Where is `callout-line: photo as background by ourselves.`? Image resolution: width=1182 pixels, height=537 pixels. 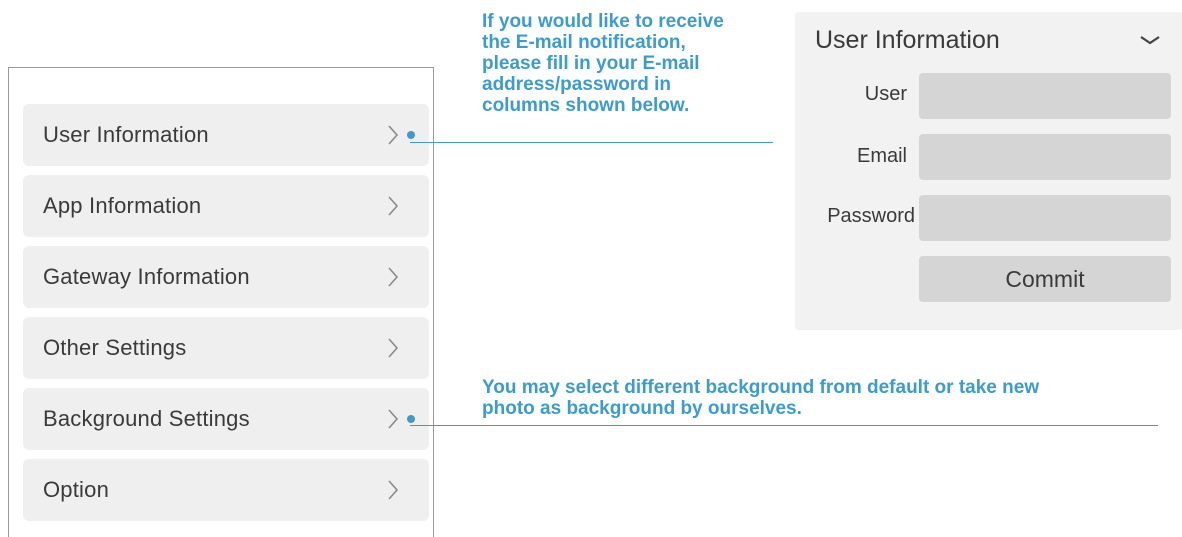
callout-line: photo as background by ourselves. is located at coordinates (642, 408).